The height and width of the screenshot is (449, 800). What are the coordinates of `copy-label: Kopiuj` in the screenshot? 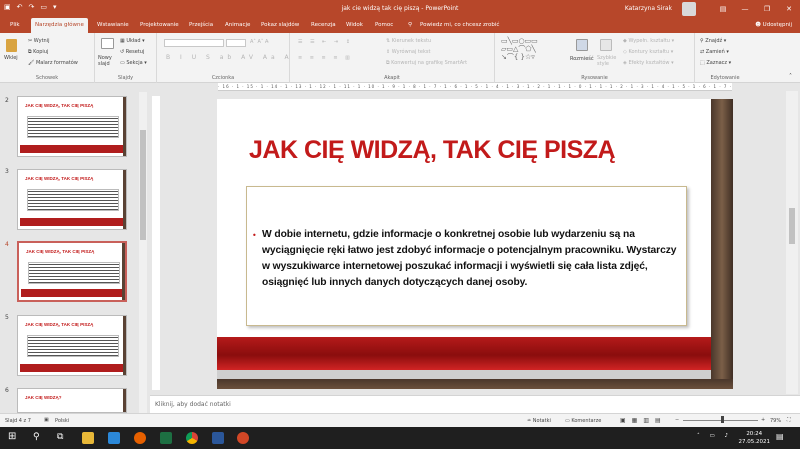 It's located at (41, 52).